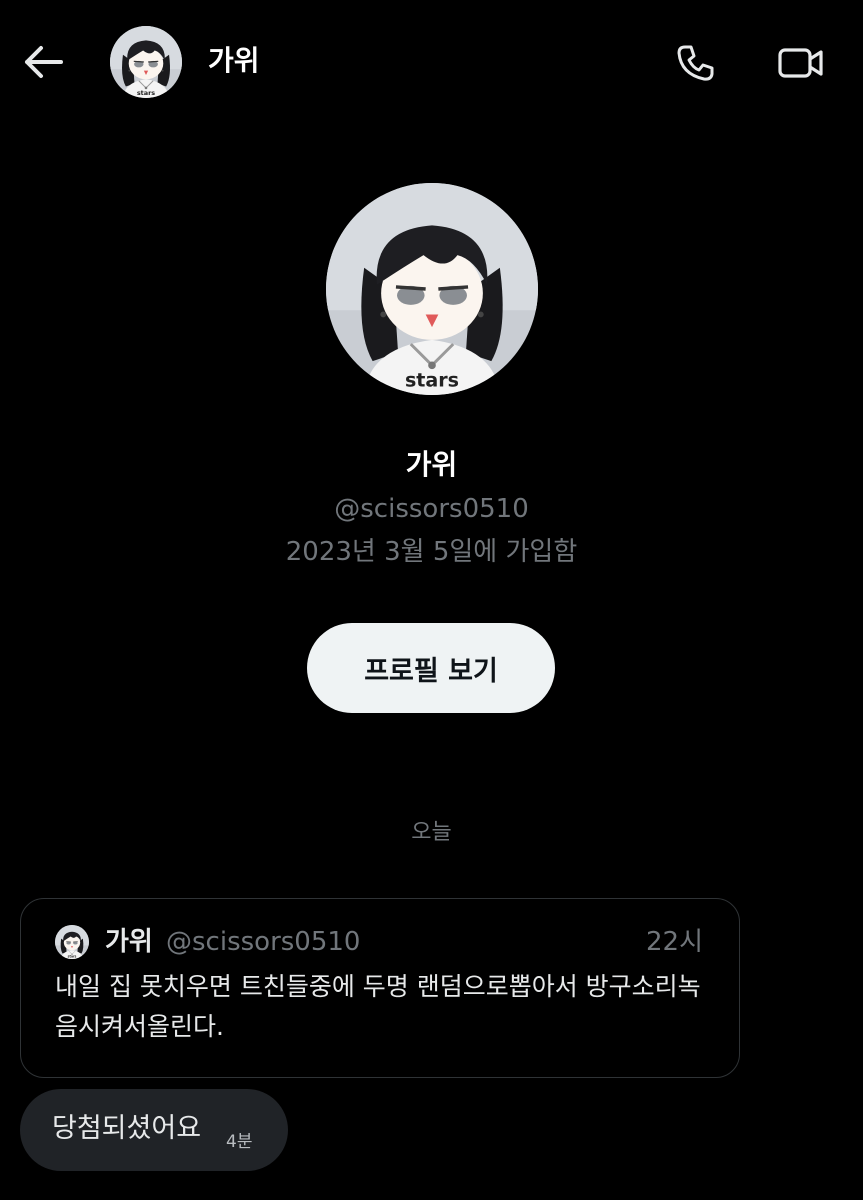  I want to click on header-avatar, so click(146, 62).